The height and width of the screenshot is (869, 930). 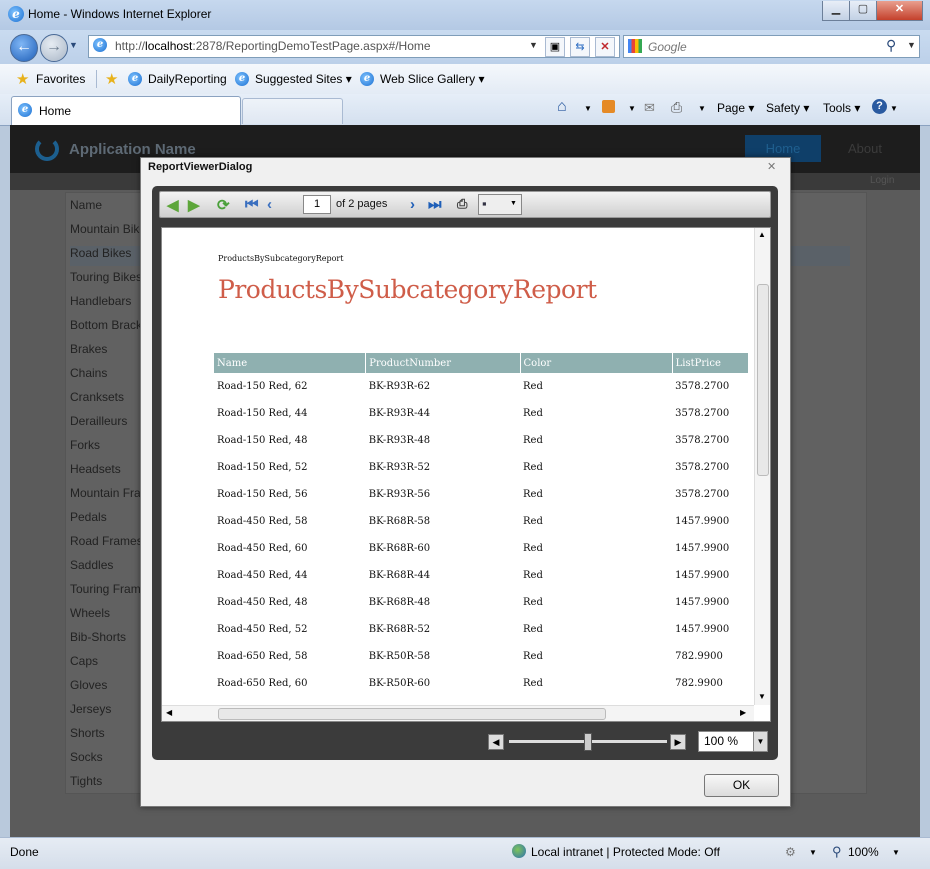 What do you see at coordinates (292, 111) in the screenshot?
I see `new-tab-button` at bounding box center [292, 111].